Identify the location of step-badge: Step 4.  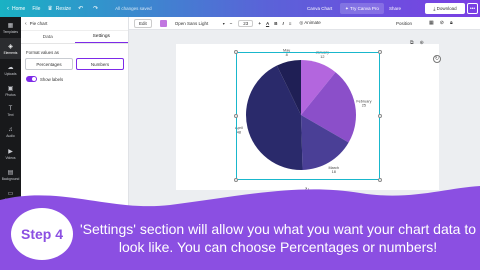
(42, 234).